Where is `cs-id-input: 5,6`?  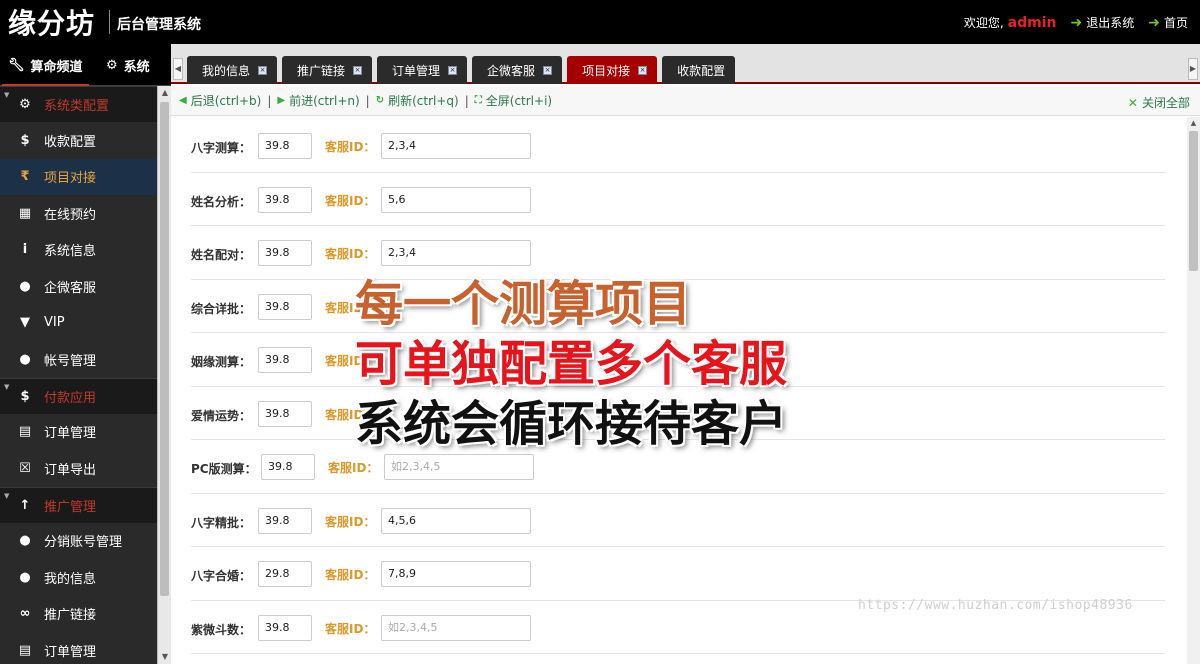
cs-id-input: 5,6 is located at coordinates (456, 199).